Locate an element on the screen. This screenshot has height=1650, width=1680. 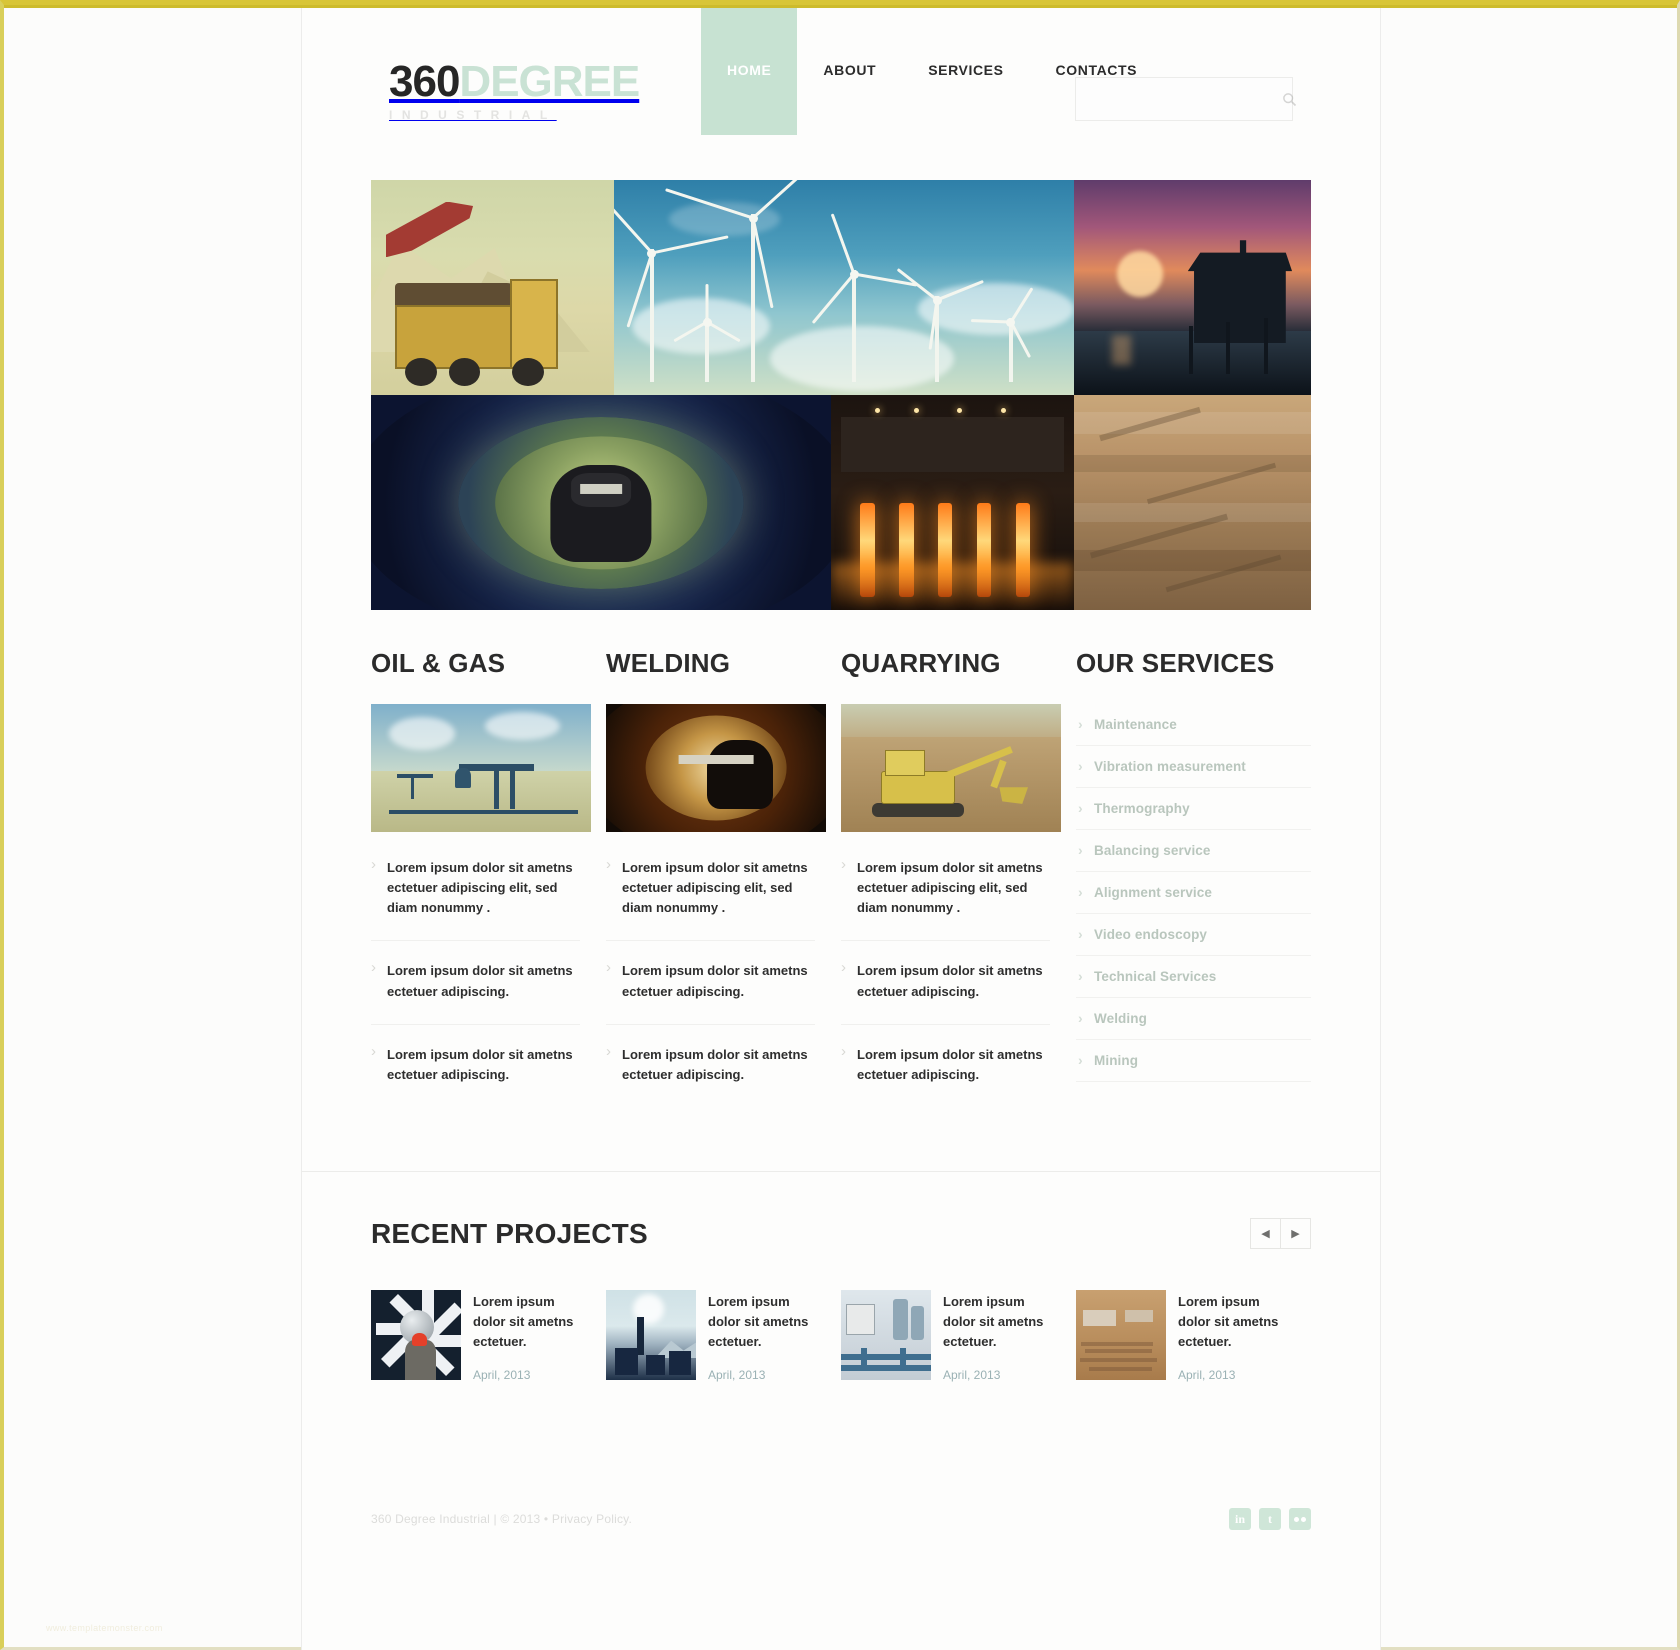
twitter-icon: t is located at coordinates (1270, 1519).